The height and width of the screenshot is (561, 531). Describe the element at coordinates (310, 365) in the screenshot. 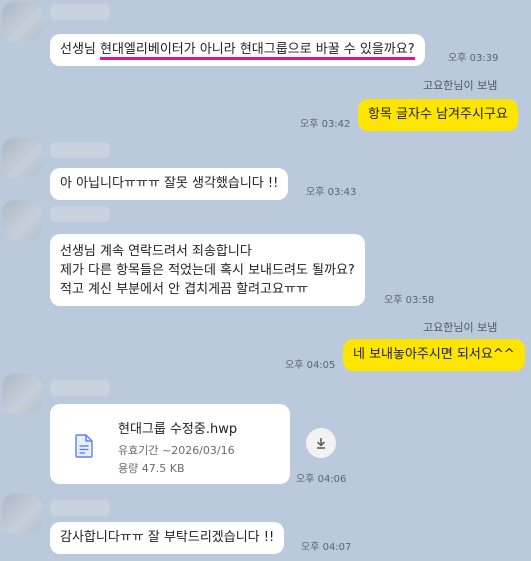

I see `message-time: 오후 04:05` at that location.